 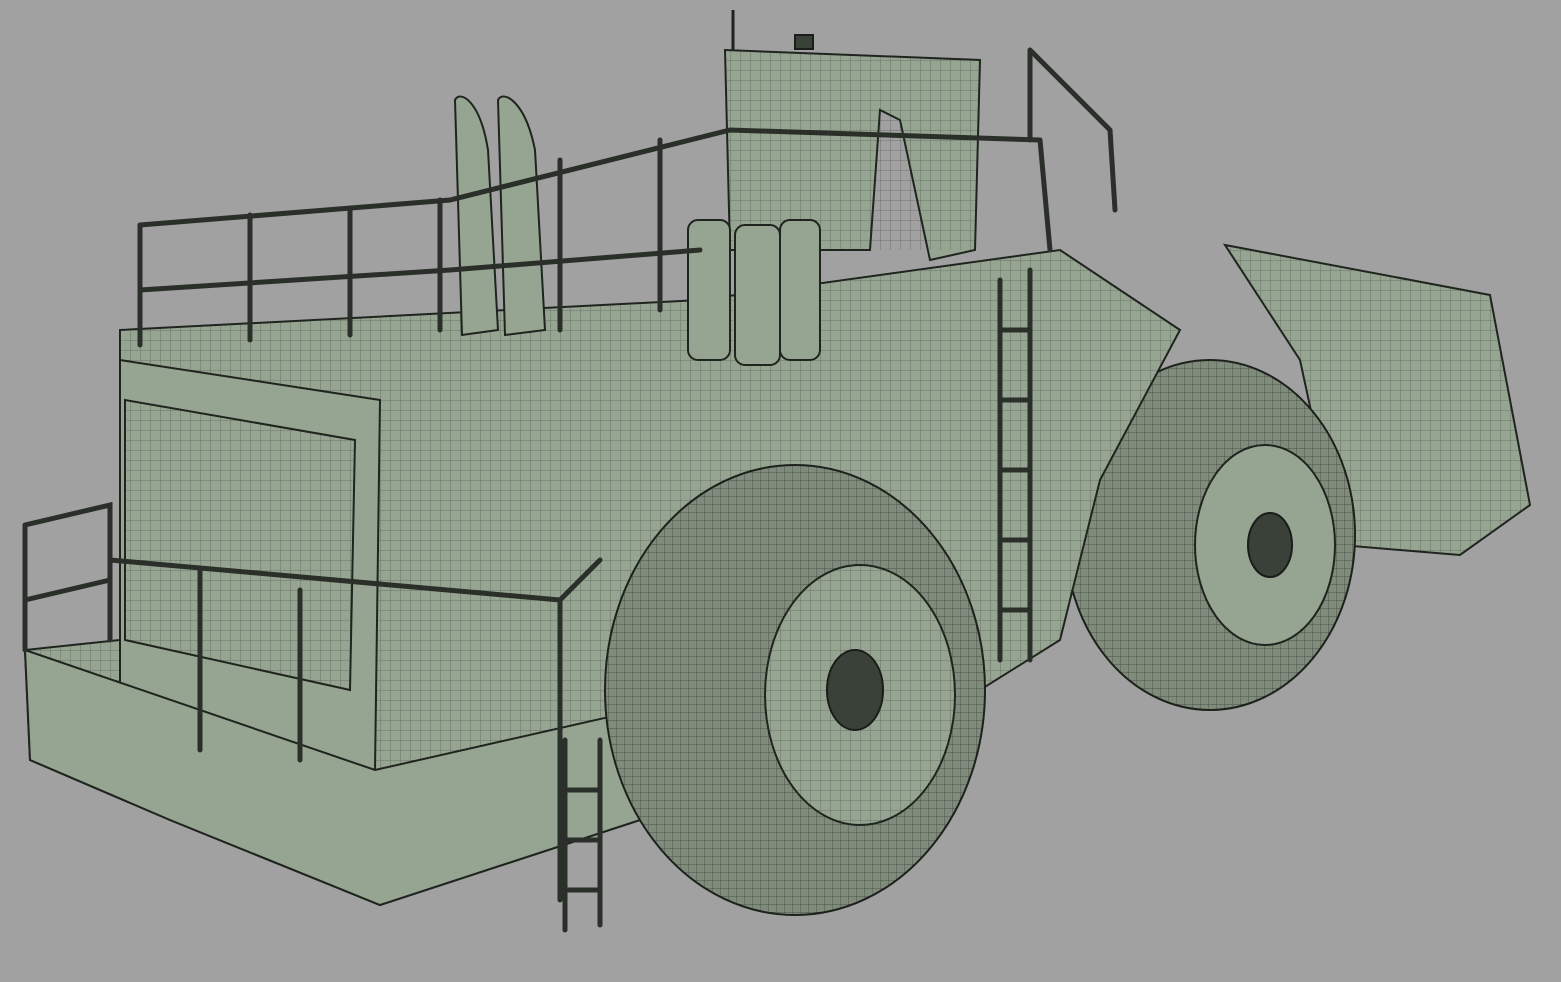 What do you see at coordinates (754, 292) in the screenshot?
I see `air-filters` at bounding box center [754, 292].